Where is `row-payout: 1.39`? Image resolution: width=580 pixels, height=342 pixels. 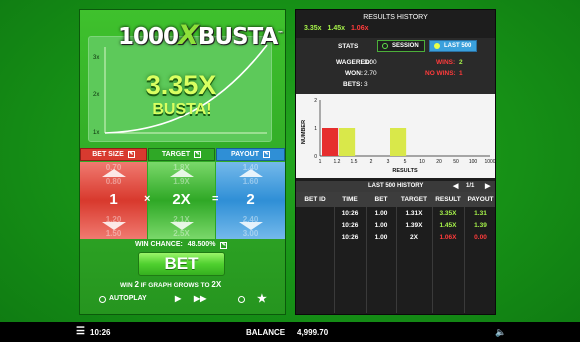 row-payout: 1.39 is located at coordinates (480, 225).